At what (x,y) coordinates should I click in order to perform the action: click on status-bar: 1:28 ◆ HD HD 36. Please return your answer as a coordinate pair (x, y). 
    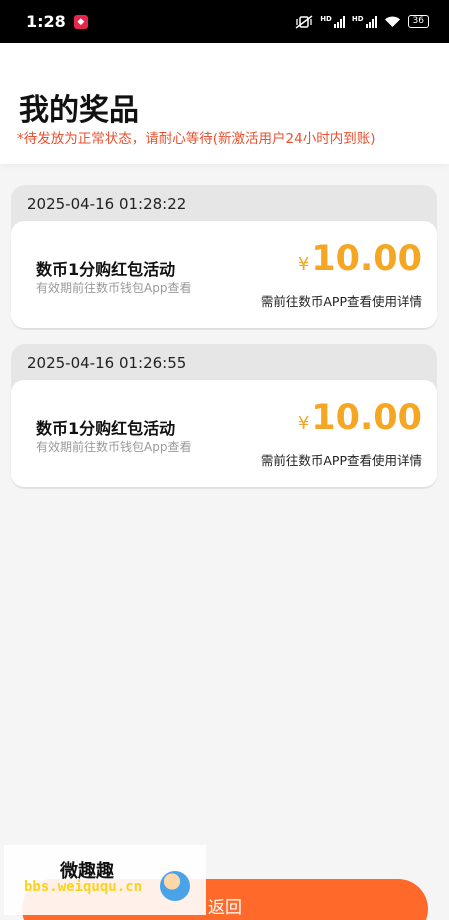
    Looking at the image, I should click on (224, 21).